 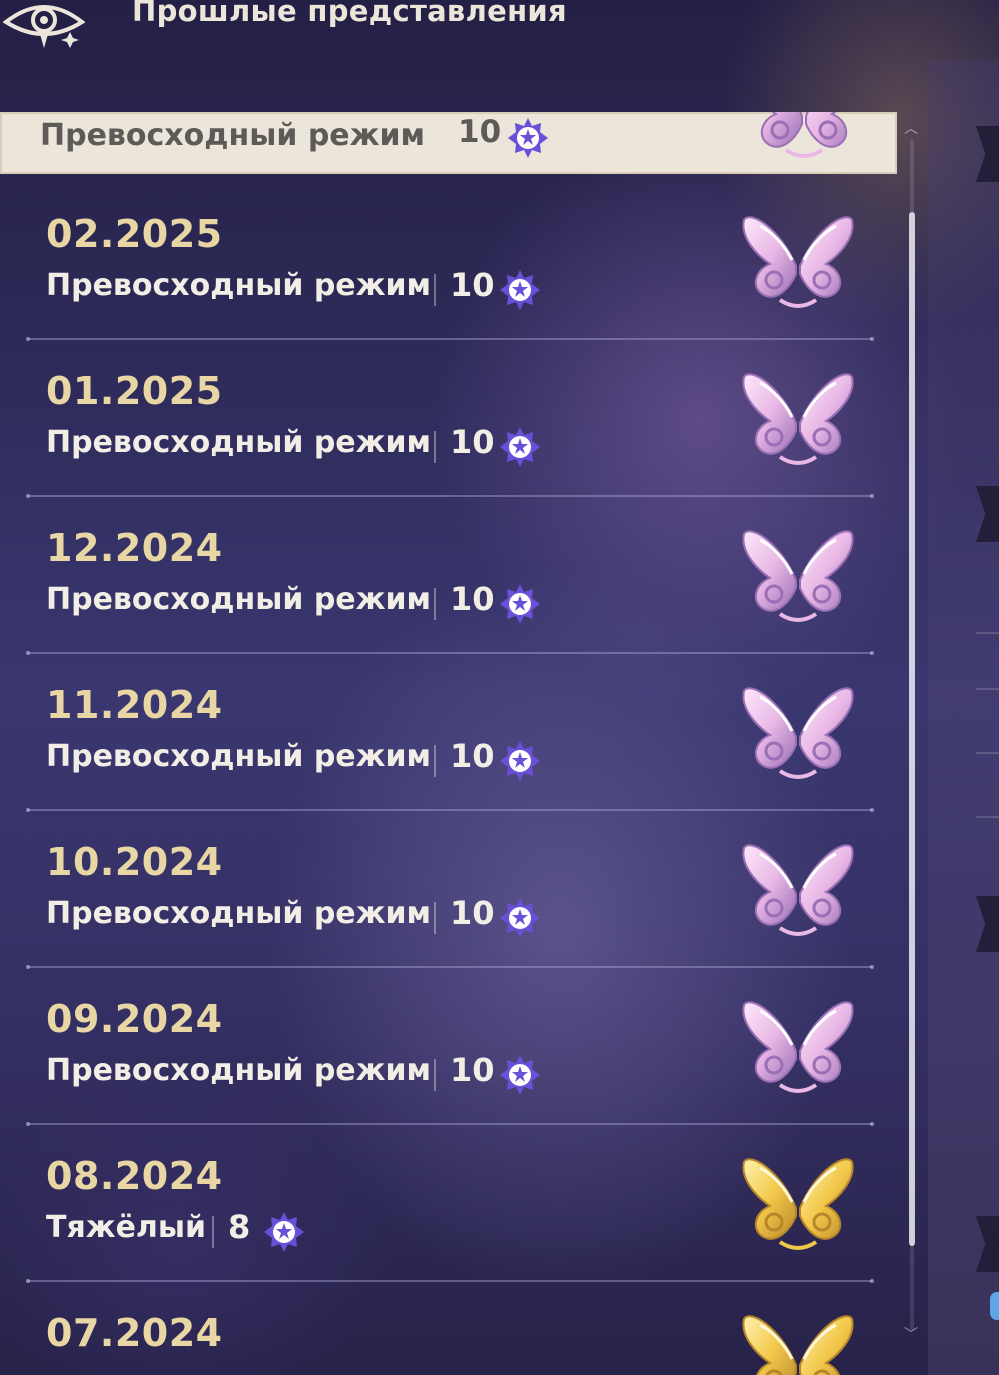 What do you see at coordinates (440, 1330) in the screenshot?
I see `performance-row: 07.2024` at bounding box center [440, 1330].